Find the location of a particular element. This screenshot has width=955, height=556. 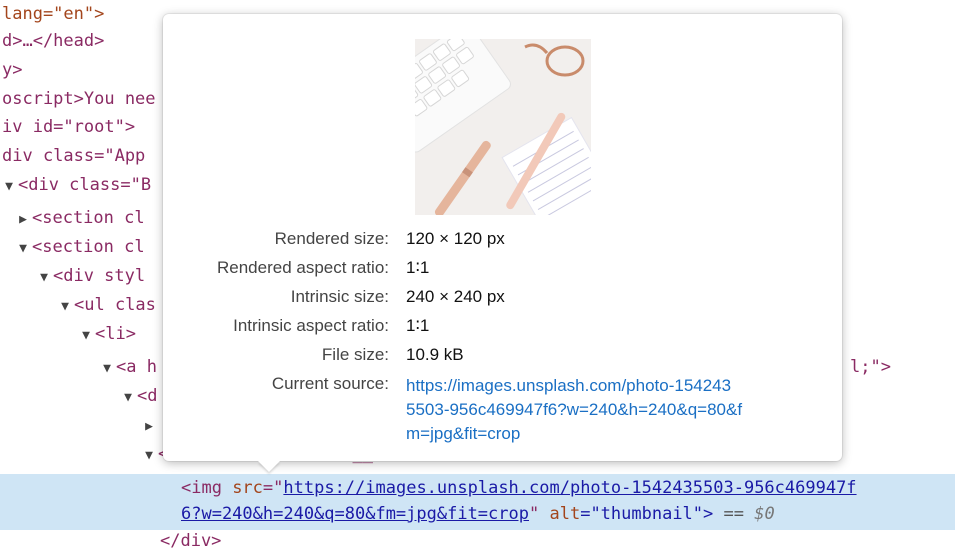

dom-line: ▼ <section cl is located at coordinates (79, 247).